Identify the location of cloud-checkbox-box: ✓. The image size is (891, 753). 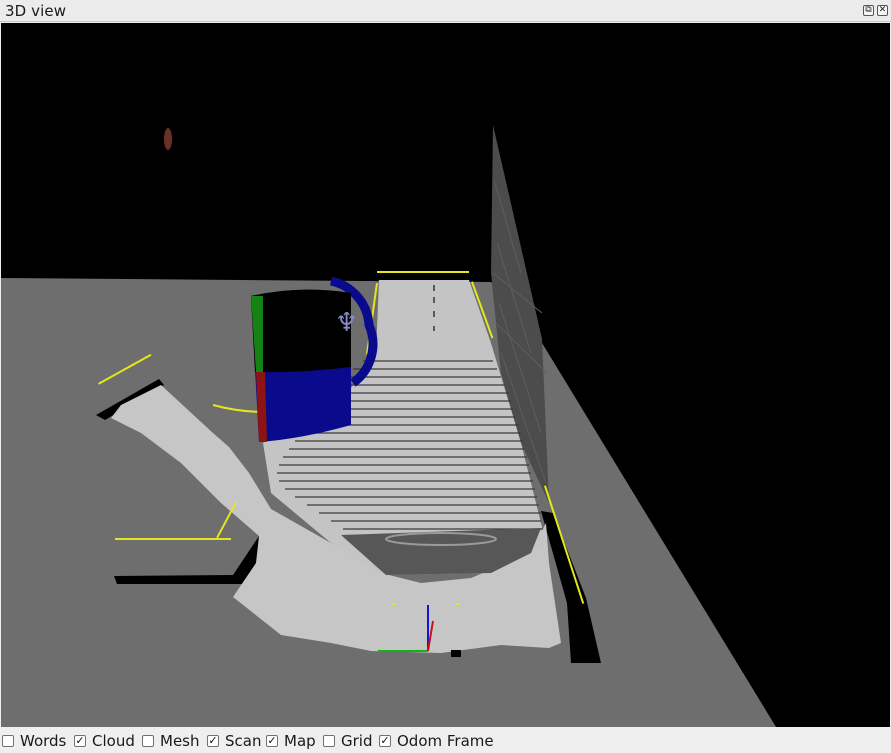
(80, 741).